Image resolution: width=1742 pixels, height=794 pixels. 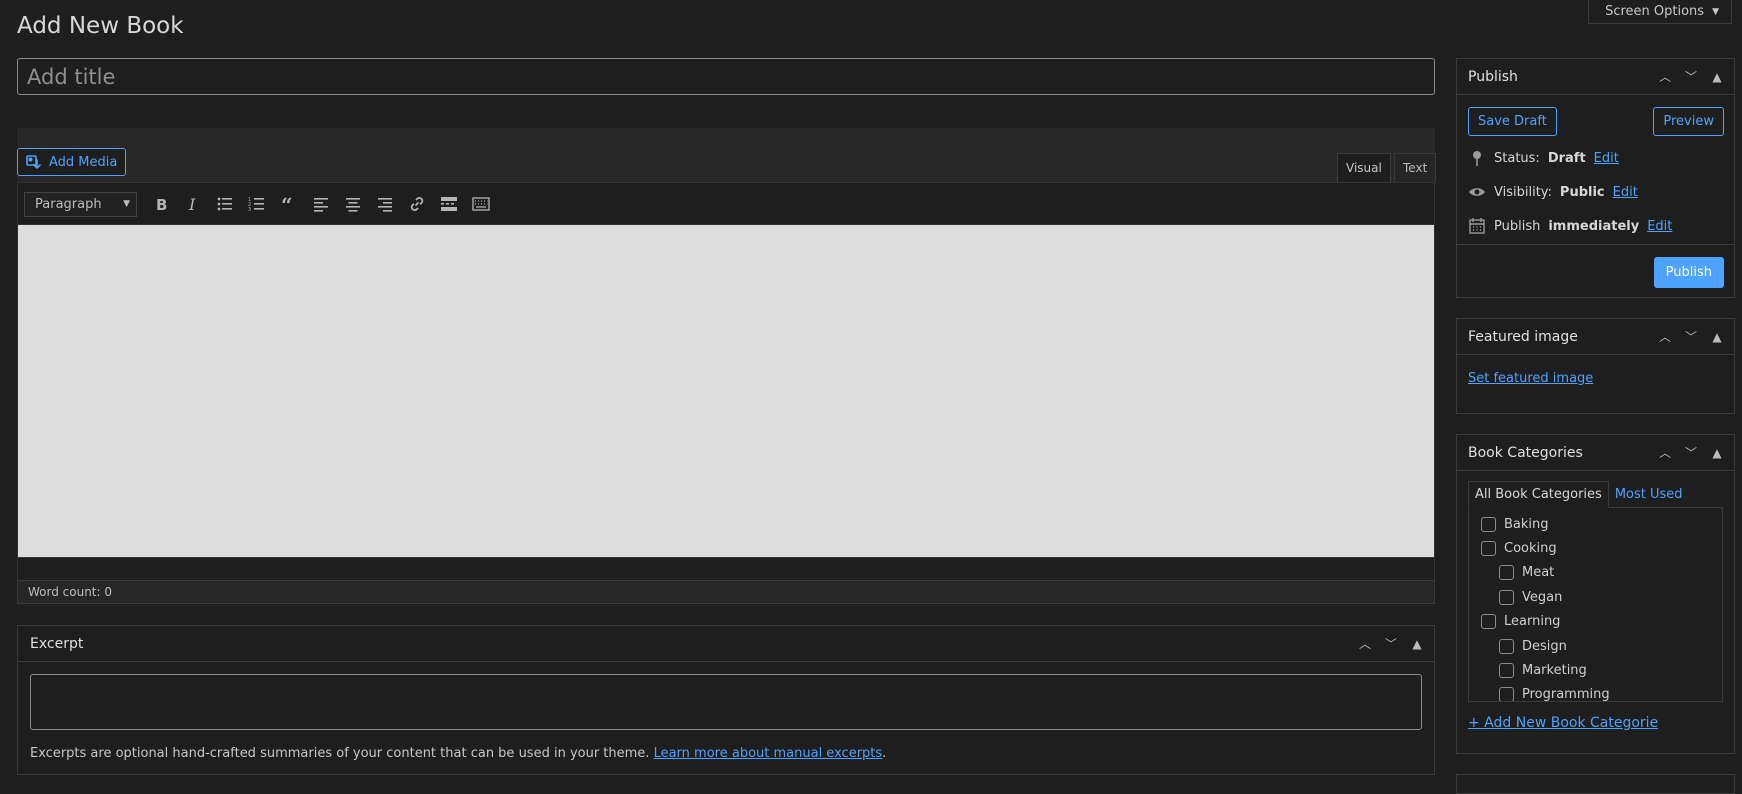 What do you see at coordinates (768, 753) in the screenshot?
I see `learn-more-excerpts-link: Learn more about manual excerpts` at bounding box center [768, 753].